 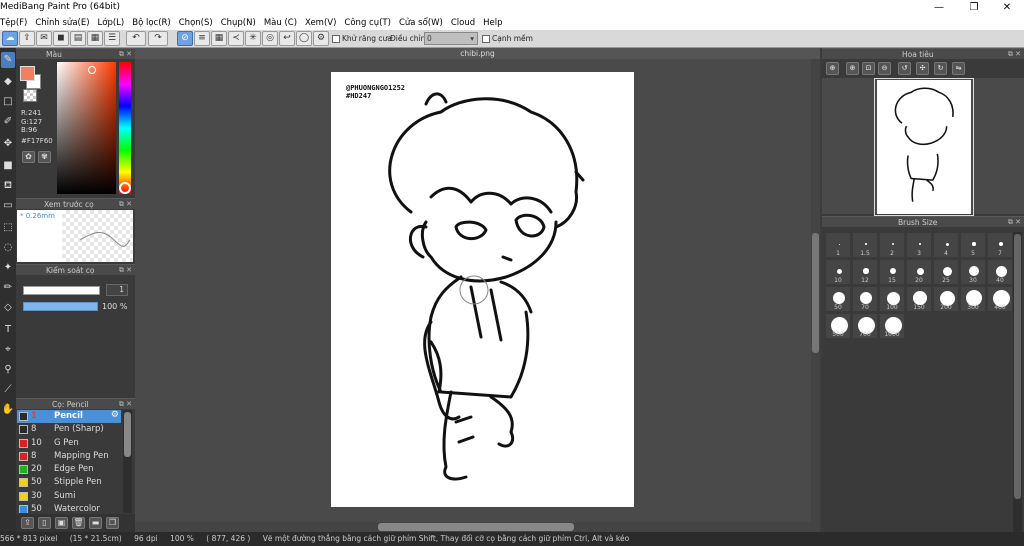 I want to click on brush-size-cell: 1.5, so click(x=865, y=245).